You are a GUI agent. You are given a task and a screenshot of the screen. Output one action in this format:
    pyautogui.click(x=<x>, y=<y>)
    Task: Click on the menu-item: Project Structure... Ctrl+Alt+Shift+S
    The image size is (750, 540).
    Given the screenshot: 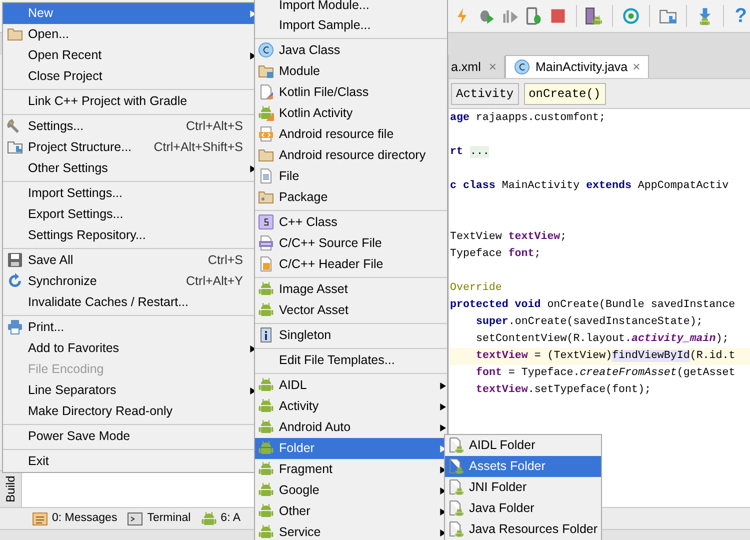 What is the action you would take?
    pyautogui.click(x=130, y=147)
    